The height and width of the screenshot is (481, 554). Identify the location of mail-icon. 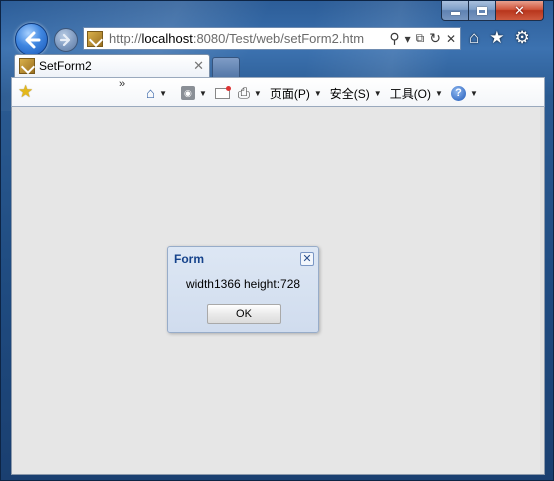
(222, 92).